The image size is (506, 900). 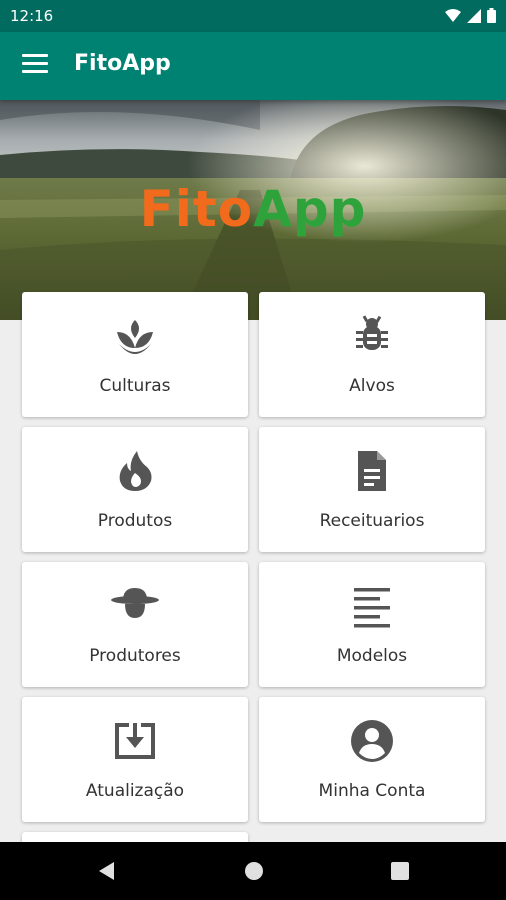 What do you see at coordinates (372, 656) in the screenshot?
I see `card-label: Modelos` at bounding box center [372, 656].